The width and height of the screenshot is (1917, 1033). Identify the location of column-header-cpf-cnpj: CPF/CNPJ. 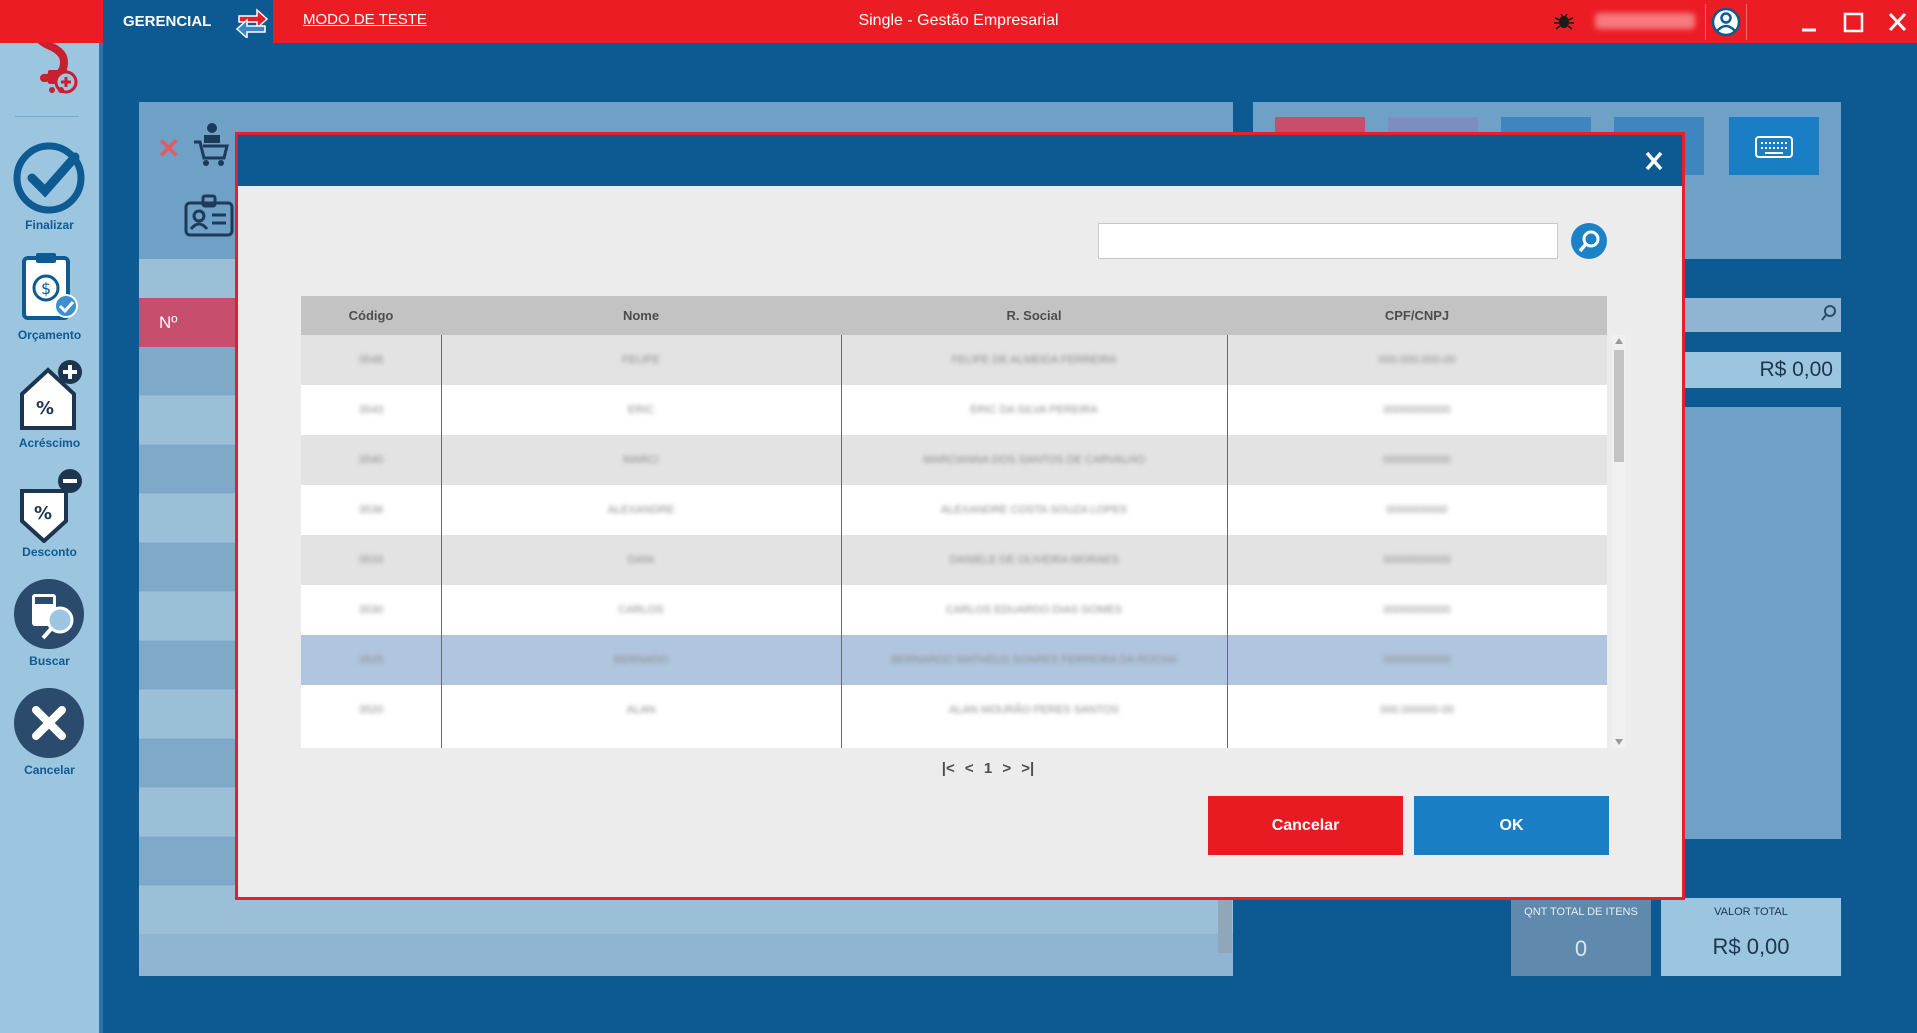
(1417, 315).